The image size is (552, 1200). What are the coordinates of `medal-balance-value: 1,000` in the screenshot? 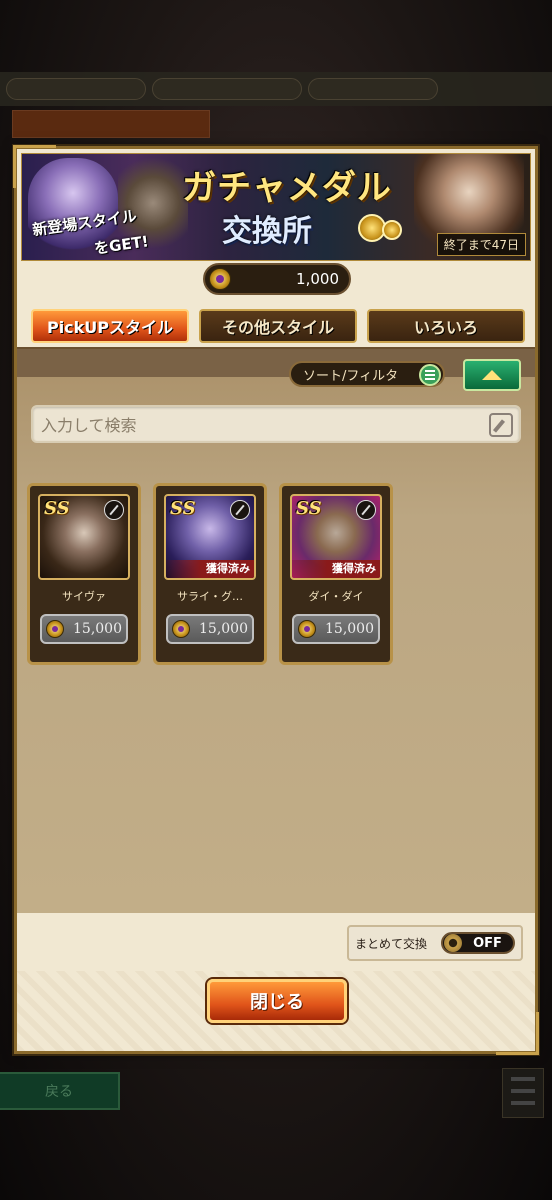 It's located at (317, 279).